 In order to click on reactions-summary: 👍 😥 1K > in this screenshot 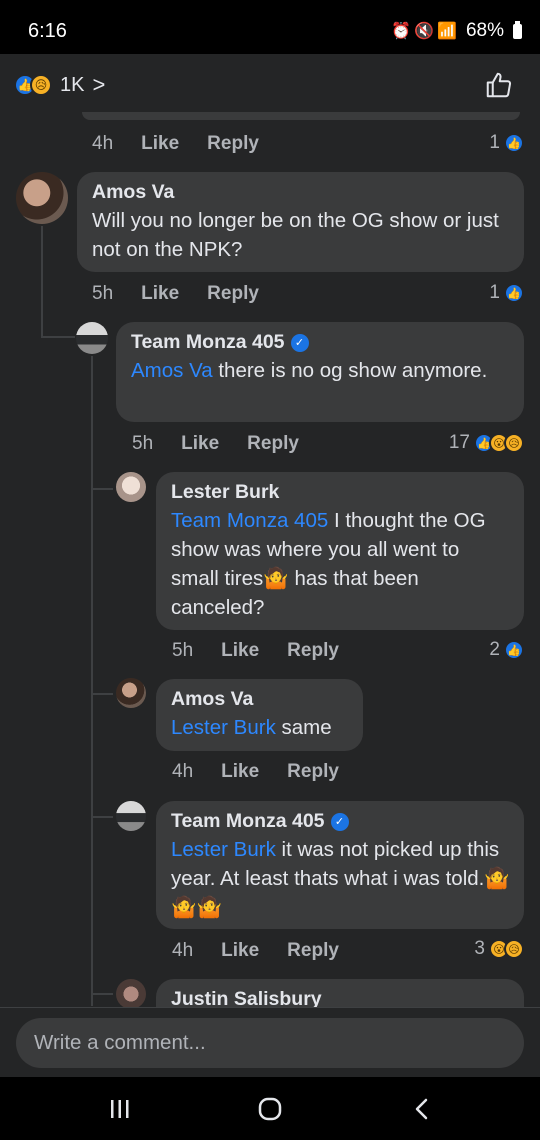, I will do `click(59, 85)`.